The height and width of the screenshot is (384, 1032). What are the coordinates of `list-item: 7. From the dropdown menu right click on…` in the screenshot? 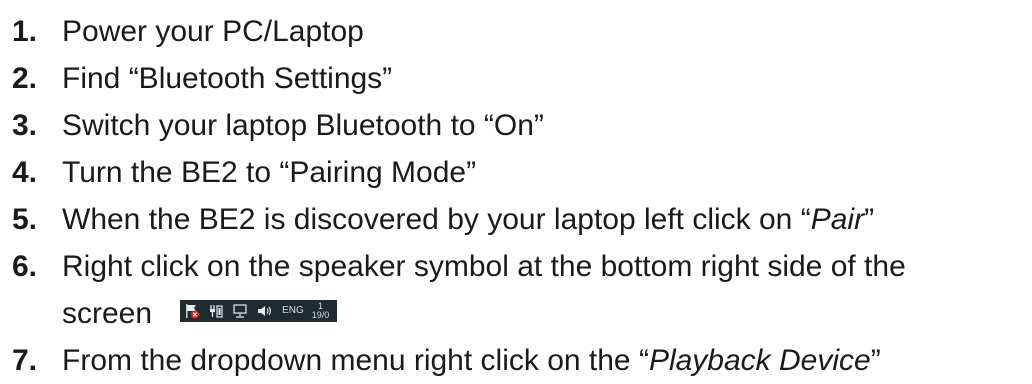 It's located at (519, 360).